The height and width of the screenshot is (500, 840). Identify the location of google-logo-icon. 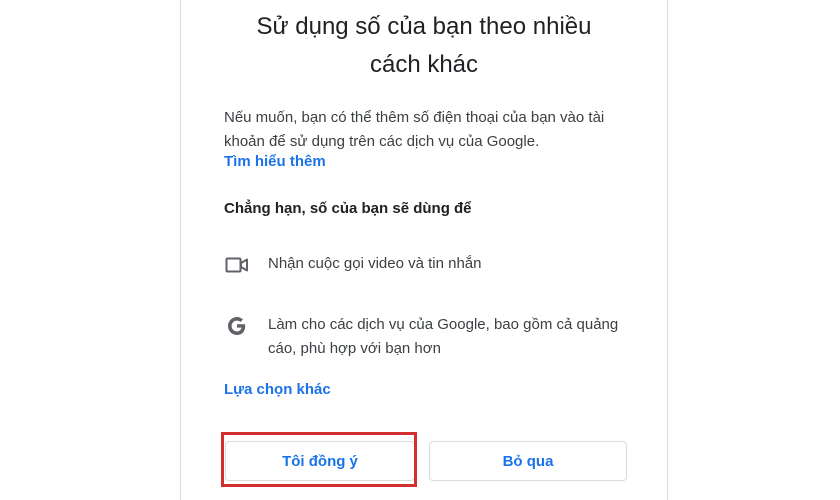
(237, 326).